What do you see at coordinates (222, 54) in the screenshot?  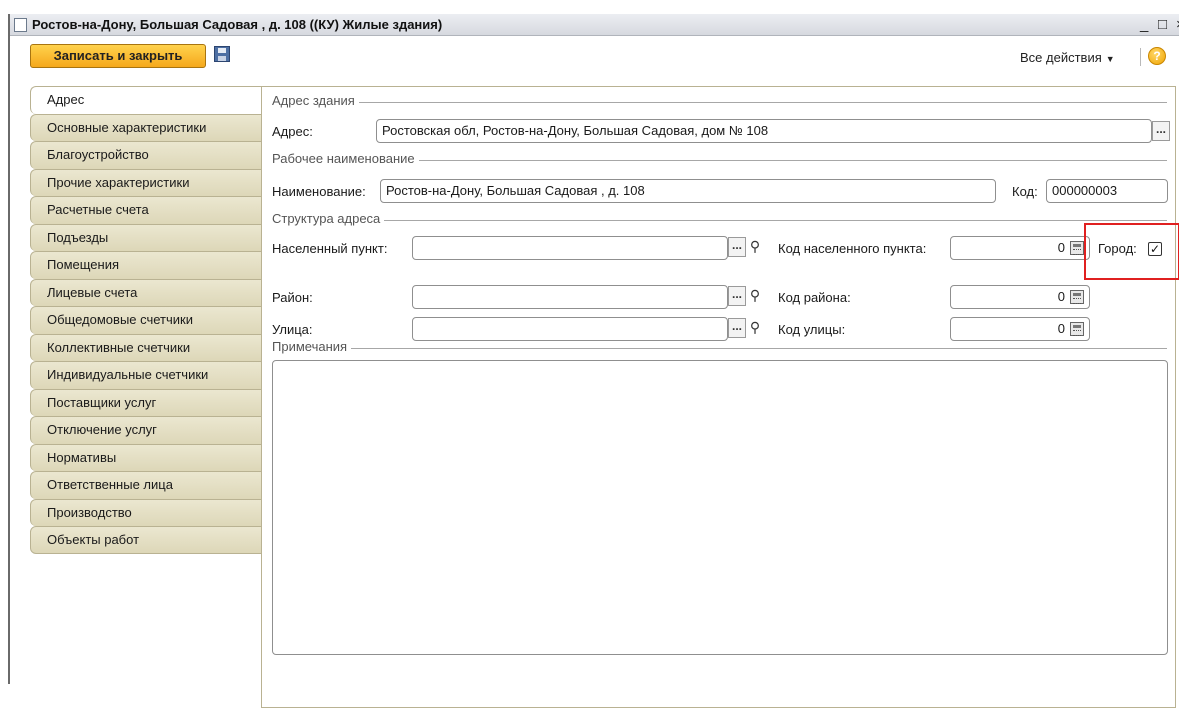 I see `save-icon` at bounding box center [222, 54].